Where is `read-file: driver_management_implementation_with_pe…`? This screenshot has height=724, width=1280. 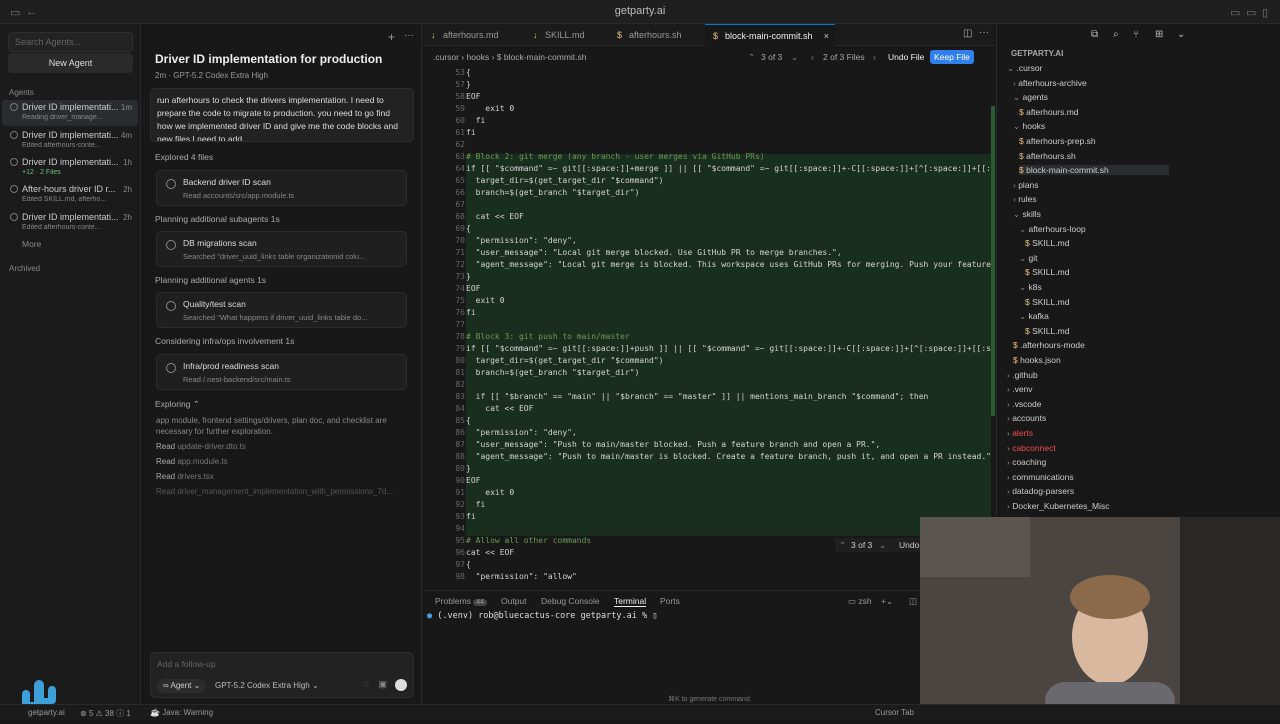 read-file: driver_management_implementation_with_pe… is located at coordinates (285, 491).